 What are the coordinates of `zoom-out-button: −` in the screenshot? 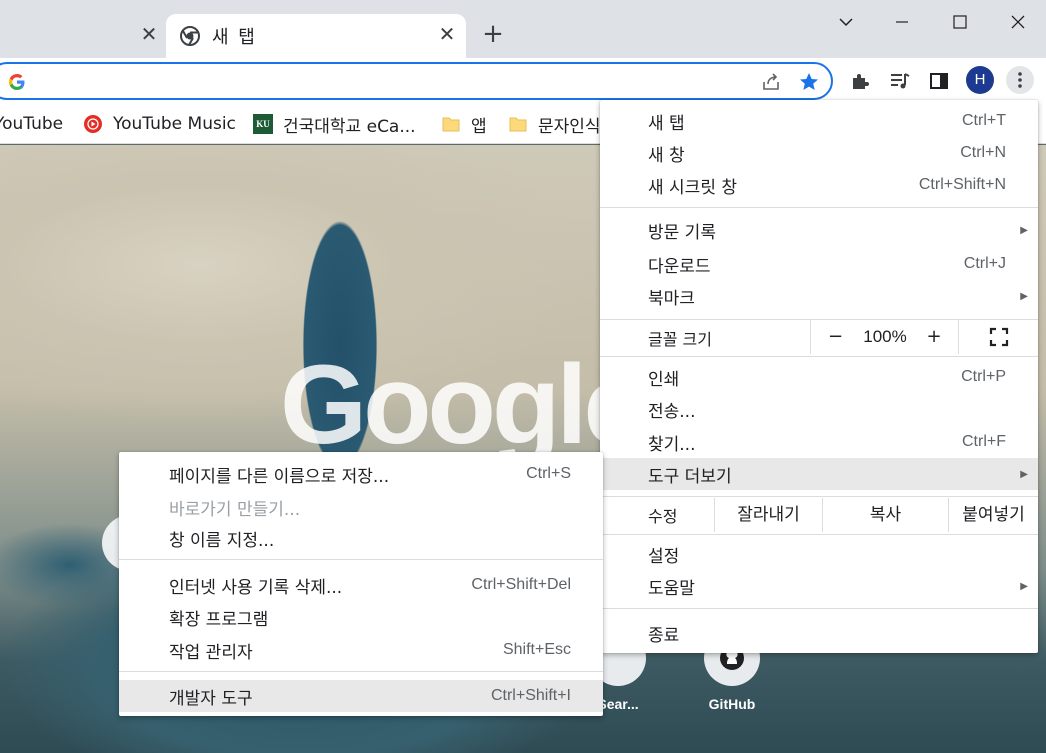 It's located at (835, 337).